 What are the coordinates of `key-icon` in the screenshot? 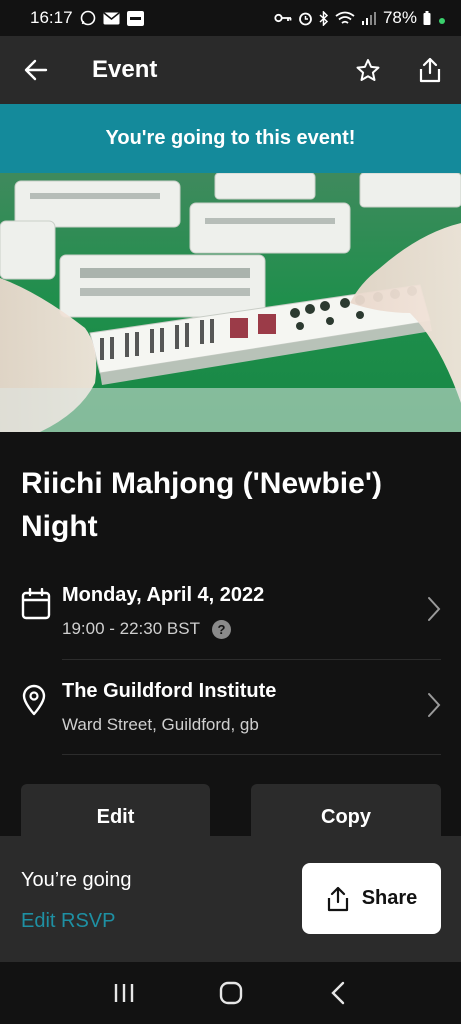 It's located at (283, 18).